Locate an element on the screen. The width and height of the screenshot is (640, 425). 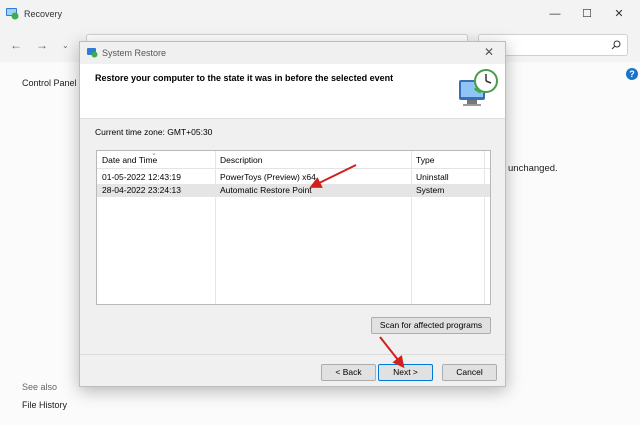
restore-monitor-graphic-icon is located at coordinates (478, 87).